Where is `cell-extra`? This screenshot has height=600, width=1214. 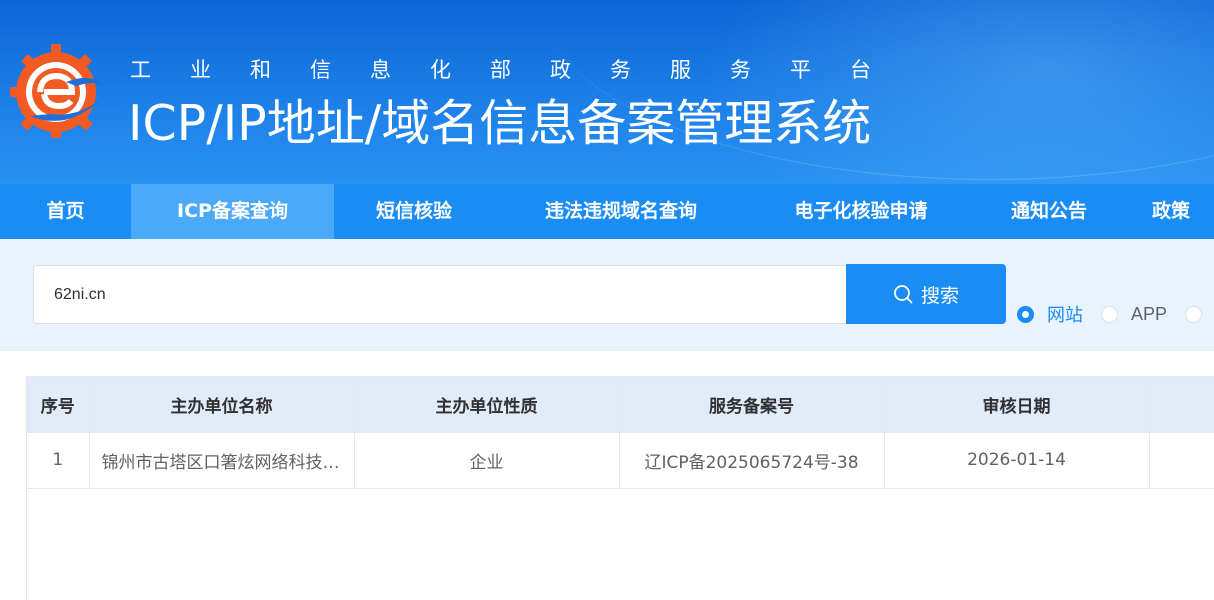 cell-extra is located at coordinates (1181, 460).